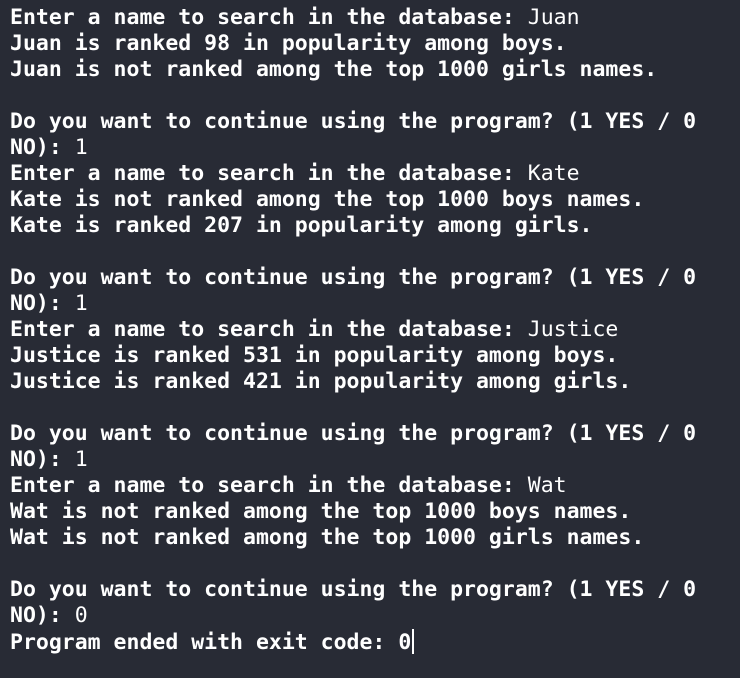 This screenshot has height=678, width=740. I want to click on prompt-text: Program ended with exit code:, so click(204, 642).